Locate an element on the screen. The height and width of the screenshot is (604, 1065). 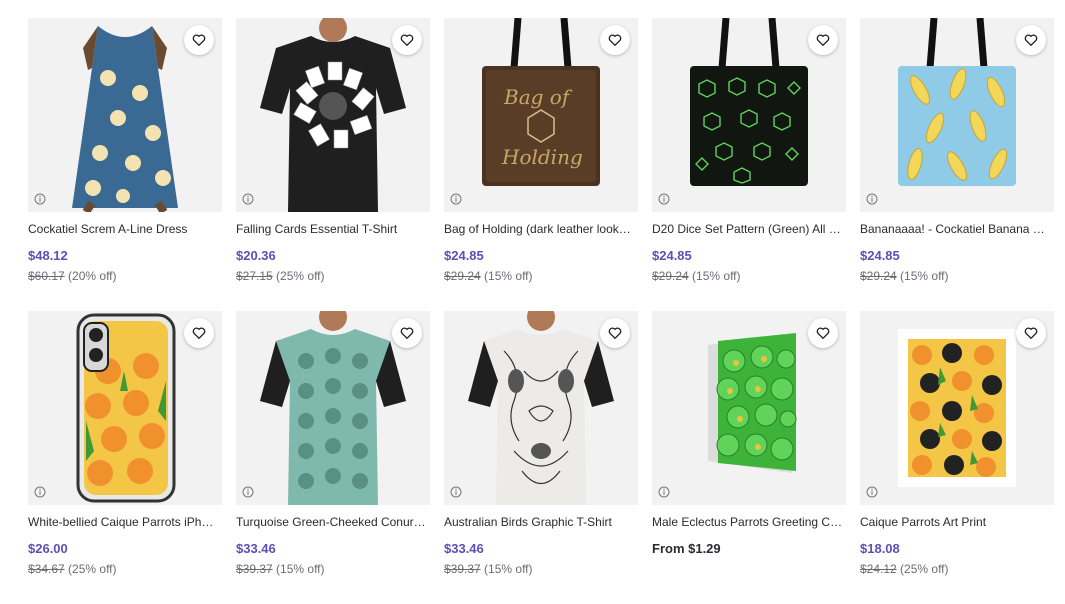
product-price: $26.00 is located at coordinates (48, 548).